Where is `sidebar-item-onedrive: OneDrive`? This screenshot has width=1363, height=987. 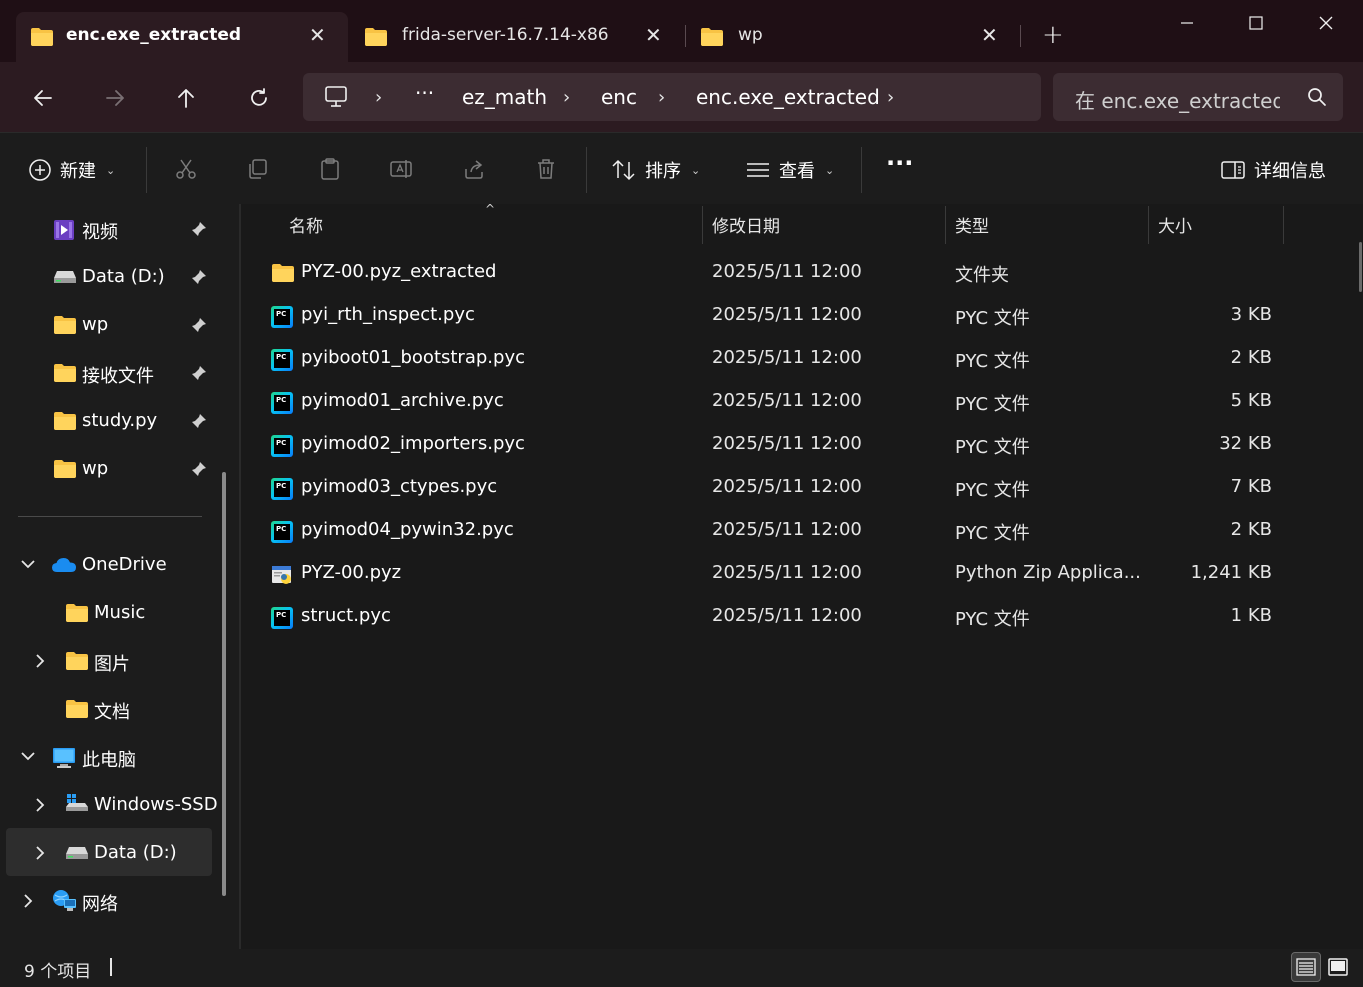 sidebar-item-onedrive: OneDrive is located at coordinates (110, 565).